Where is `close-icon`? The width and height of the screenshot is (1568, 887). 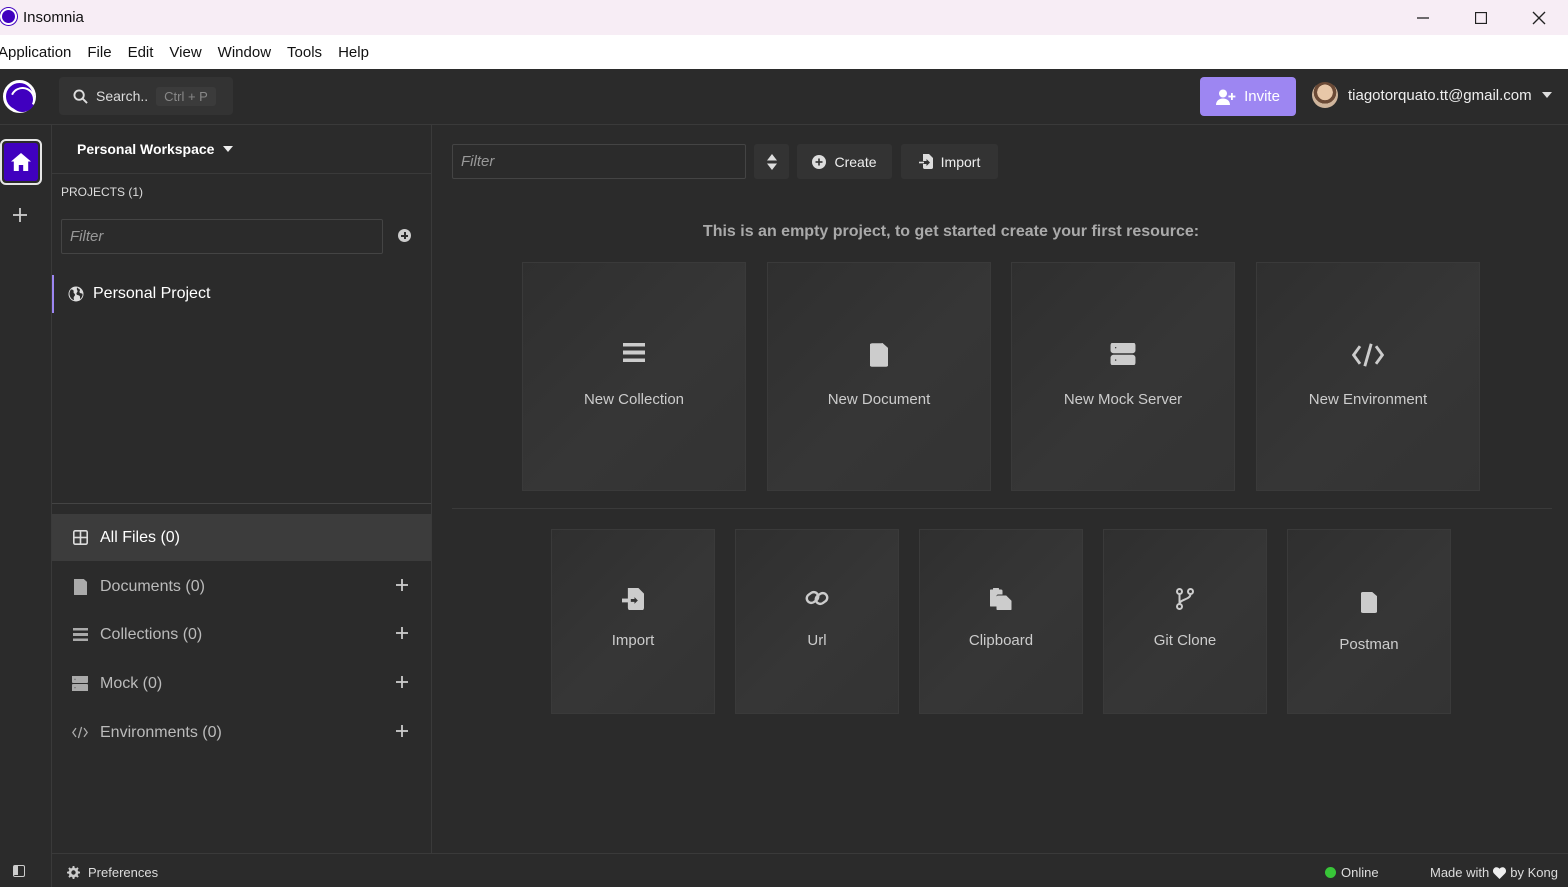 close-icon is located at coordinates (1539, 17).